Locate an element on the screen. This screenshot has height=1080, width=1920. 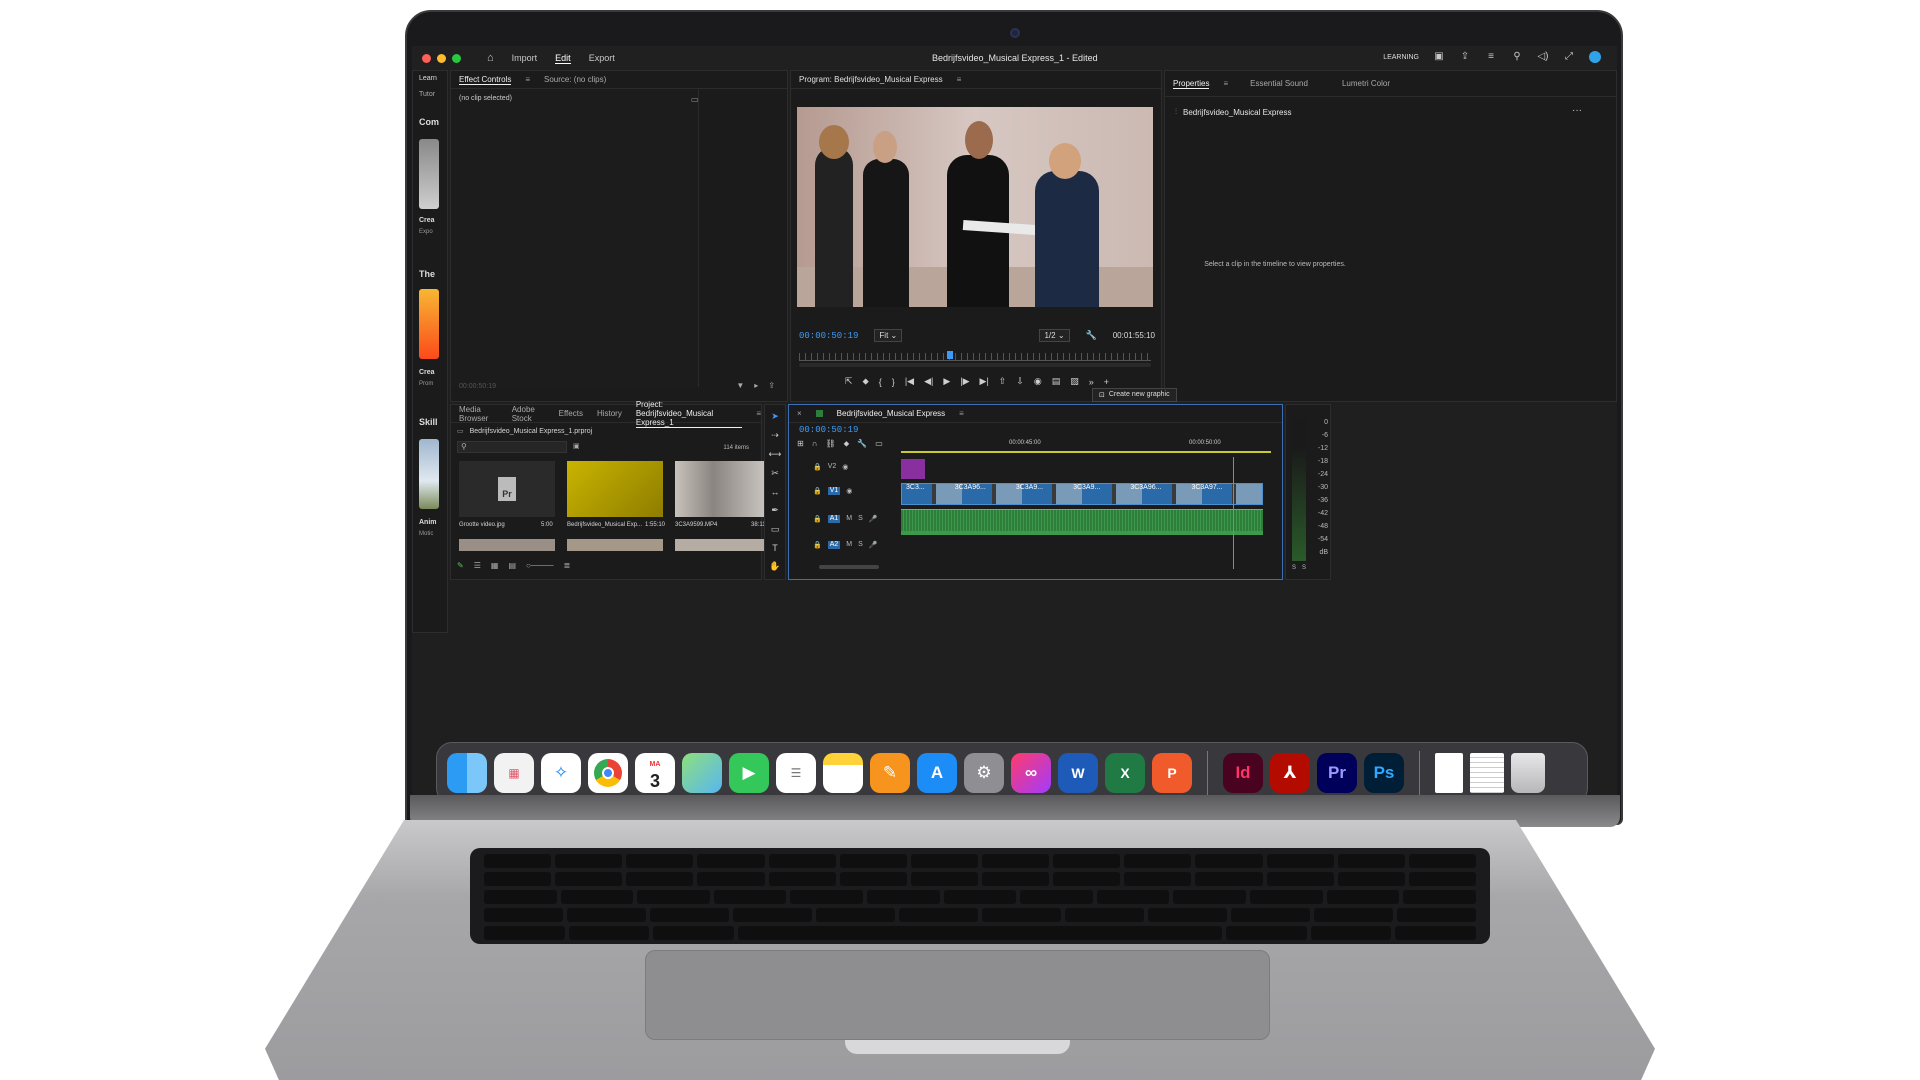
mark-in-icon: { is located at coordinates (880, 382).